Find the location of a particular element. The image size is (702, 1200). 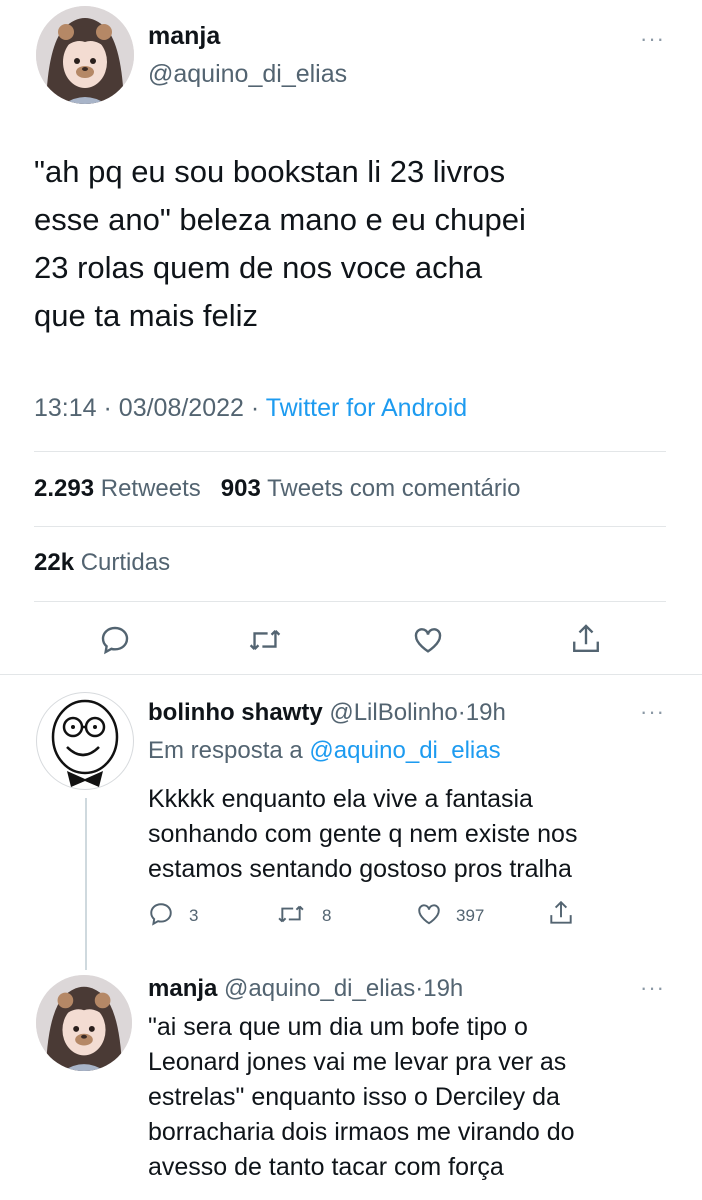

tweet-meta: 13:14 · 03/08/2022 · Twitter for Android is located at coordinates (250, 408).